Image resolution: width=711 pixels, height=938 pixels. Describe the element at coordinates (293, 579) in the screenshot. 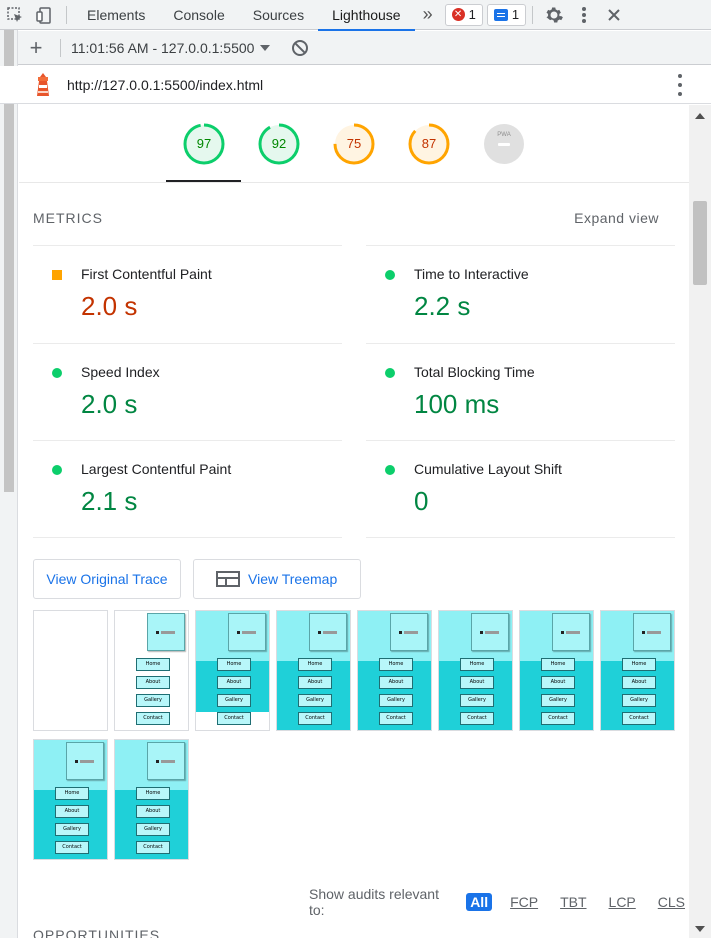

I see `view-treemap-label: View Treemap` at that location.